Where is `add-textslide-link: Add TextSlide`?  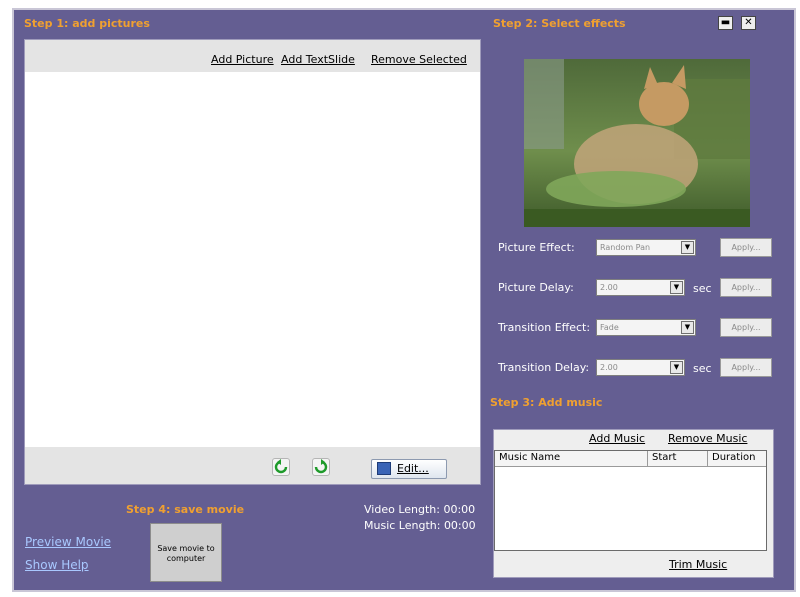
add-textslide-link: Add TextSlide is located at coordinates (318, 59).